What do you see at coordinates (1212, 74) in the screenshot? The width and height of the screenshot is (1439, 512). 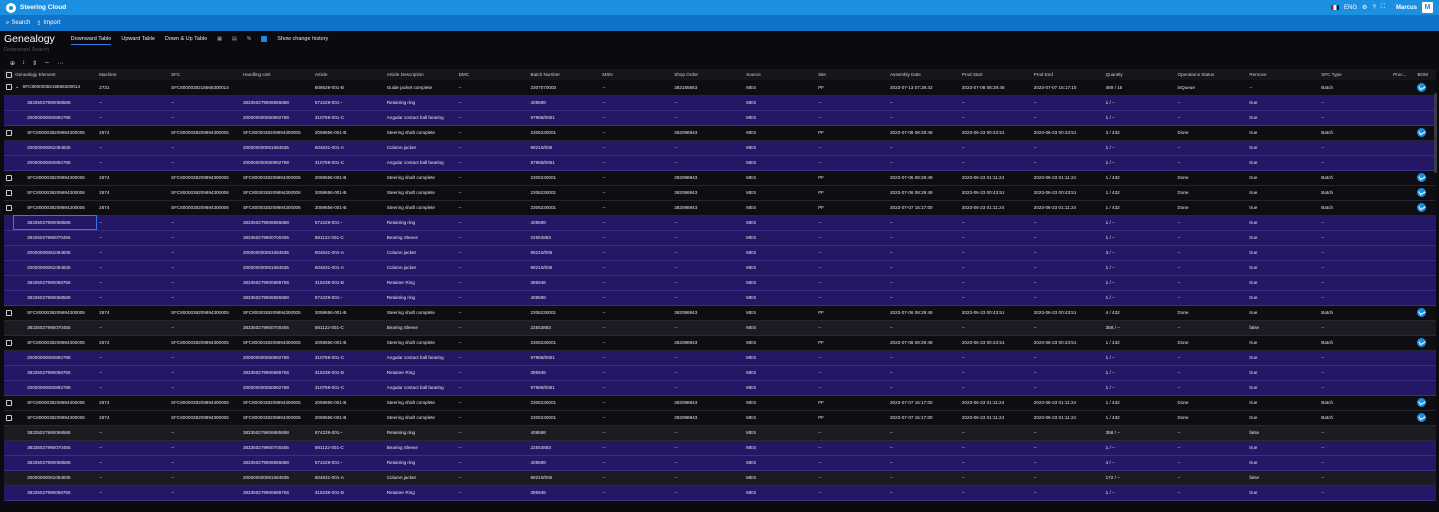 I see `column-header-operations-status: Operations Status` at bounding box center [1212, 74].